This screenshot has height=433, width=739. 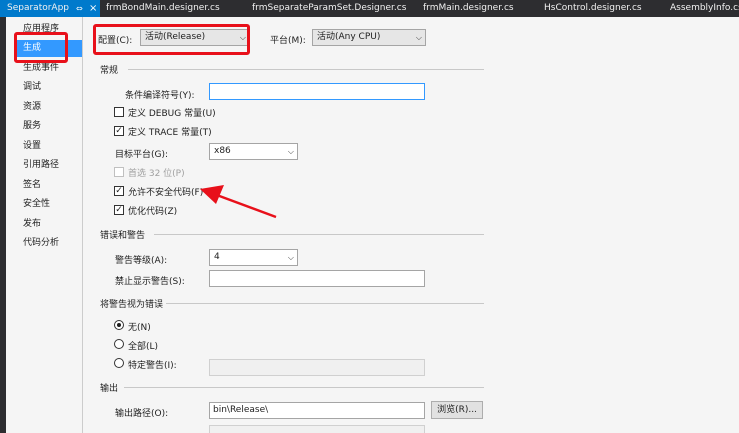 I want to click on prefer-32bit-label: 首选 32 位(P), so click(x=156, y=174).